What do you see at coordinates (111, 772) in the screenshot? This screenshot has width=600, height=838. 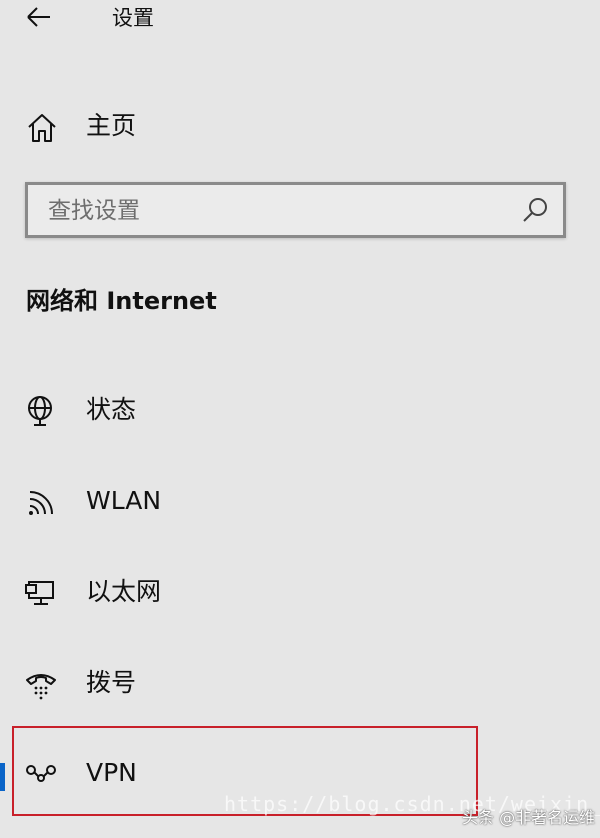 I see `nav-item-label: VPN` at bounding box center [111, 772].